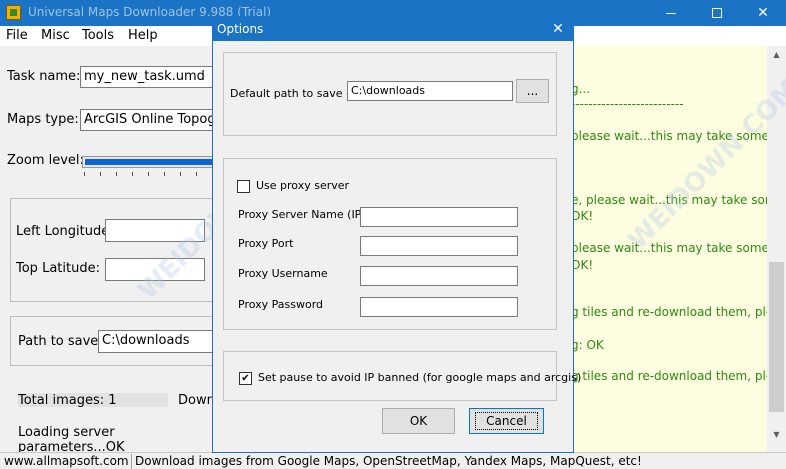  What do you see at coordinates (66, 461) in the screenshot?
I see `status-website: www.allmapsoft.com` at bounding box center [66, 461].